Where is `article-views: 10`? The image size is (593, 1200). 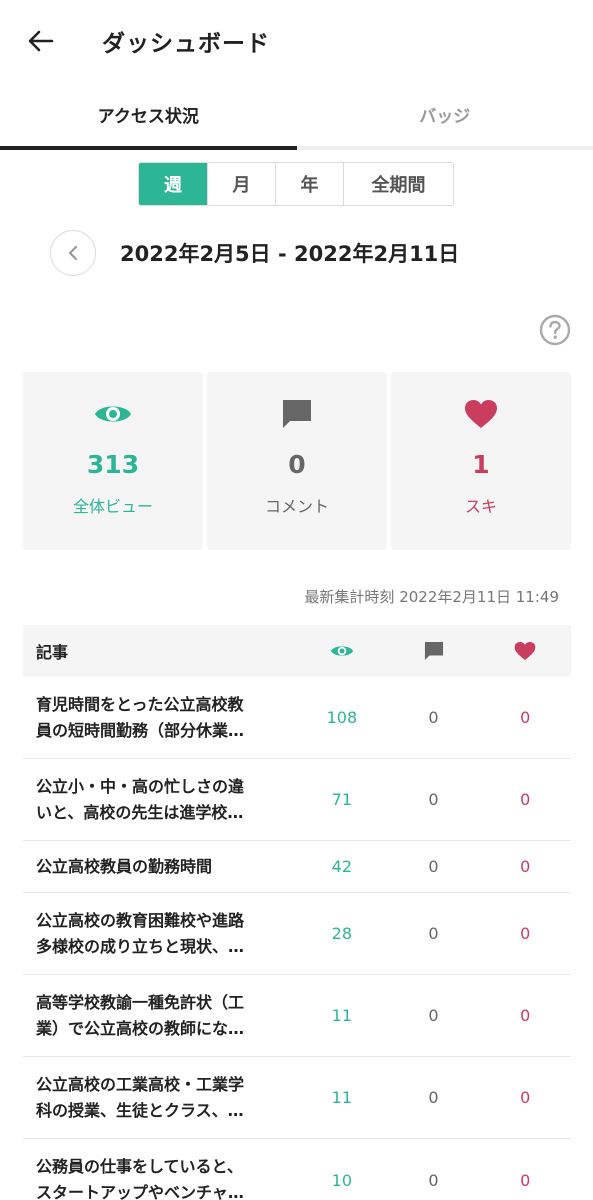
article-views: 10 is located at coordinates (342, 1180).